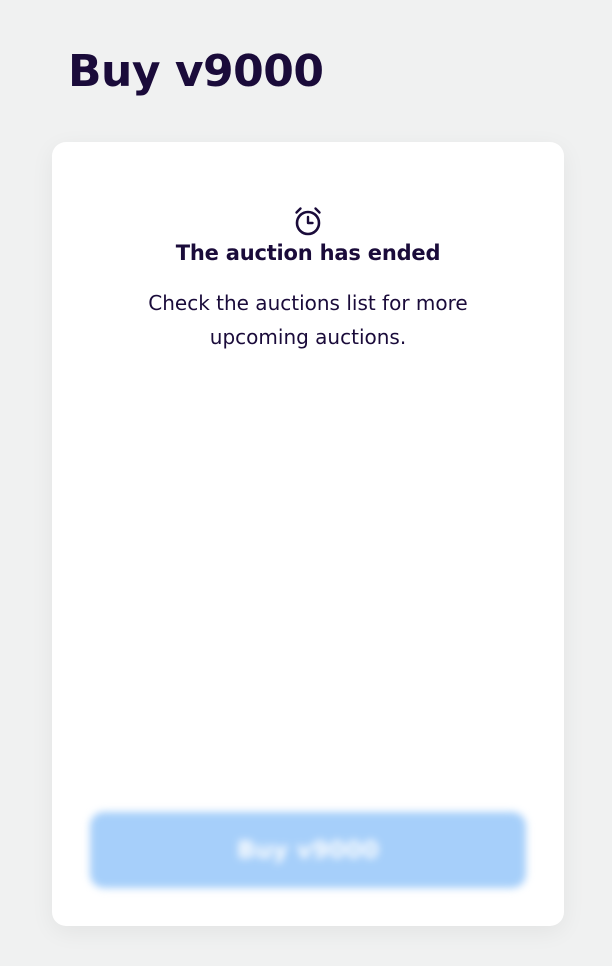 The image size is (612, 966). What do you see at coordinates (308, 253) in the screenshot?
I see `auction-ended-heading: The auction has ended` at bounding box center [308, 253].